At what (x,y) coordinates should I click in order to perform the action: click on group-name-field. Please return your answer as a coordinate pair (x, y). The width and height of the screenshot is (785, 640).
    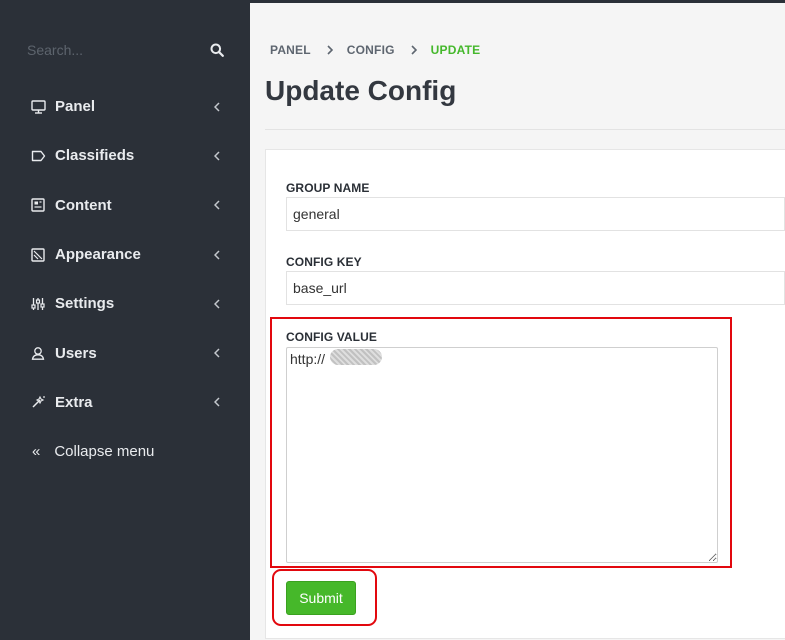
    Looking at the image, I should click on (535, 214).